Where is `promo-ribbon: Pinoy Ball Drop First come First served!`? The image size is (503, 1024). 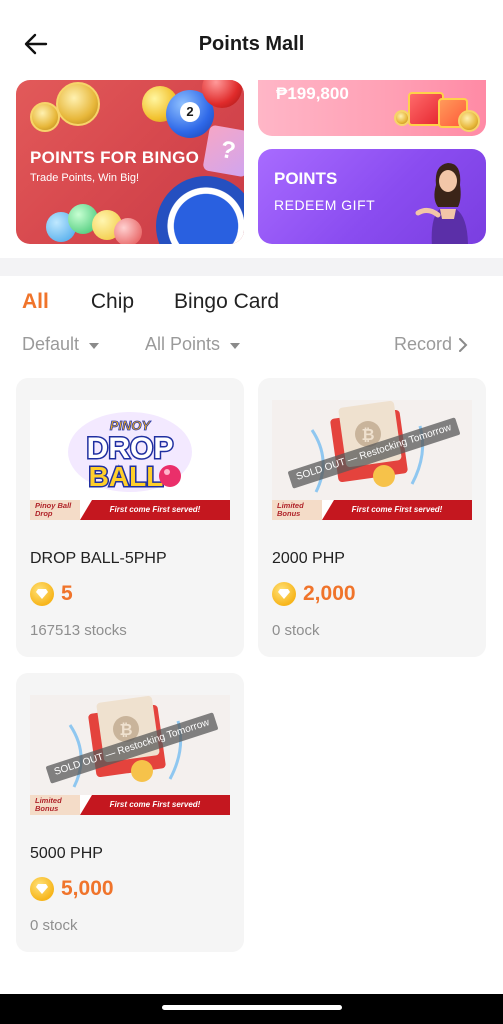
promo-ribbon: Pinoy Ball Drop First come First served! is located at coordinates (130, 510).